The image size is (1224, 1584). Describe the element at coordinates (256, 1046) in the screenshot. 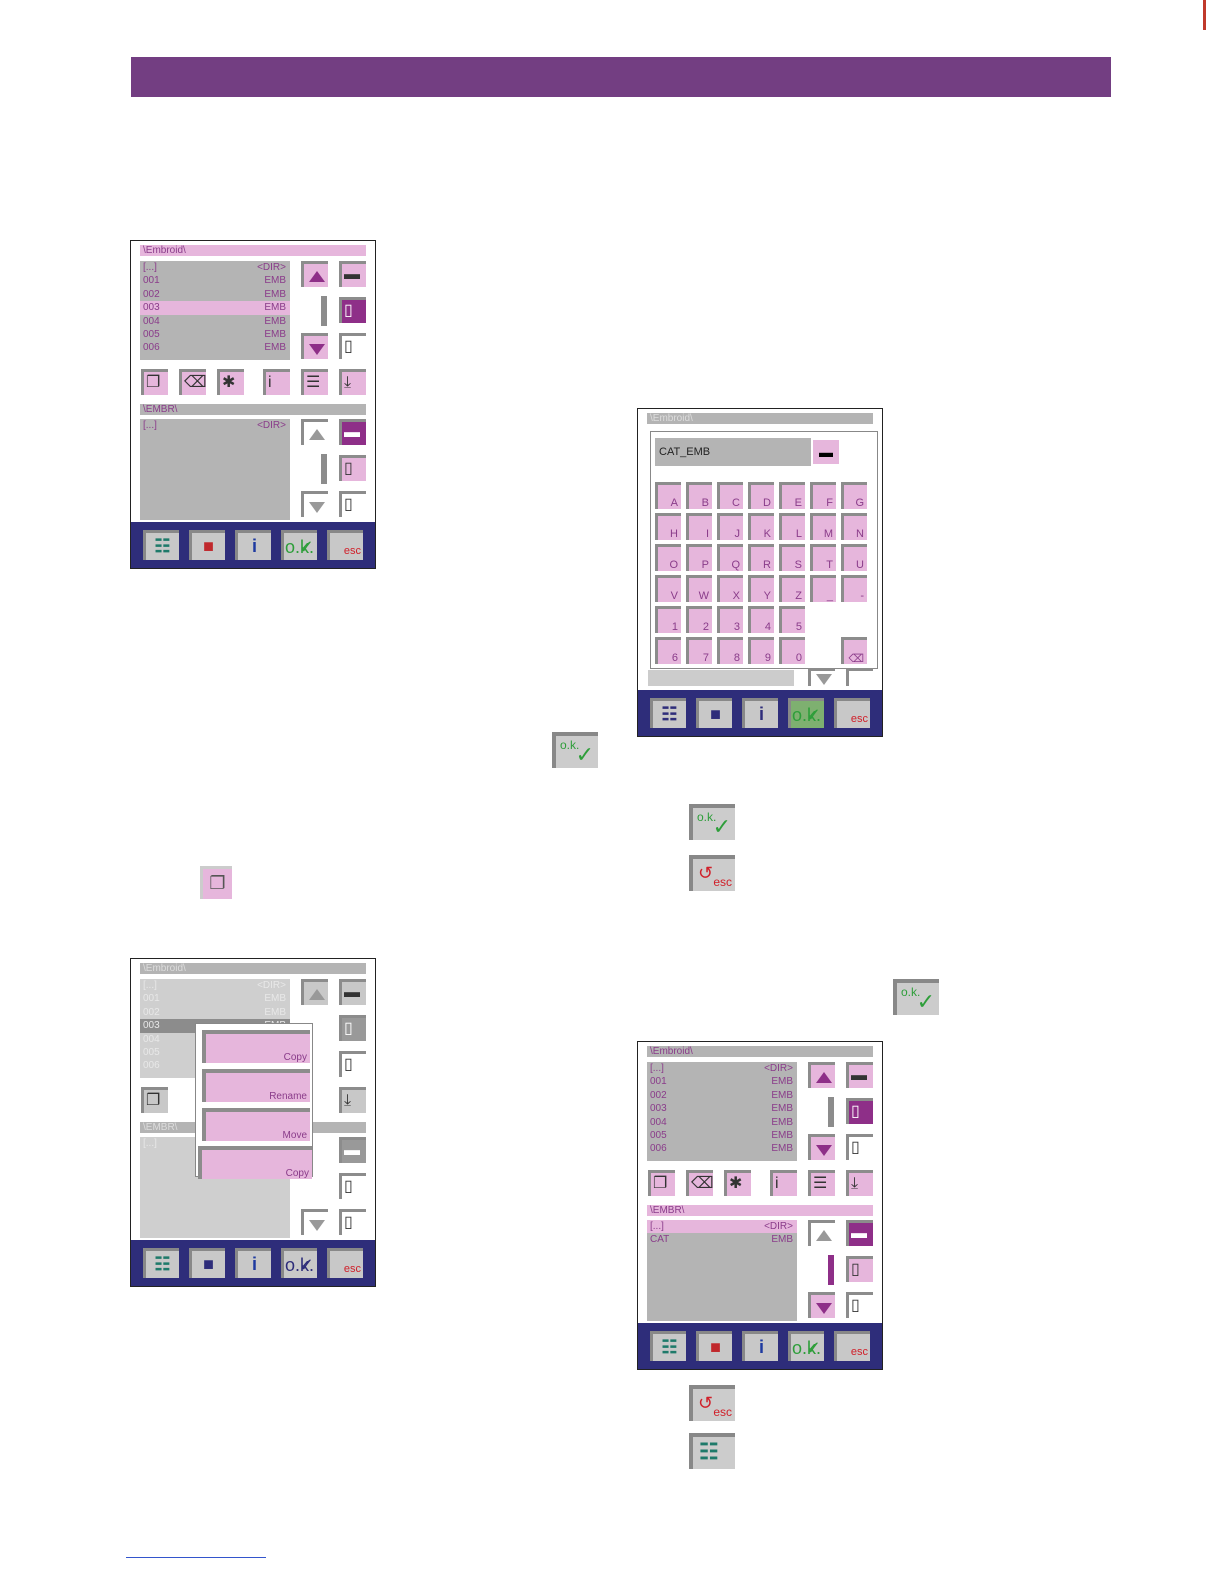

I see `menu-item-copy: Copy` at that location.